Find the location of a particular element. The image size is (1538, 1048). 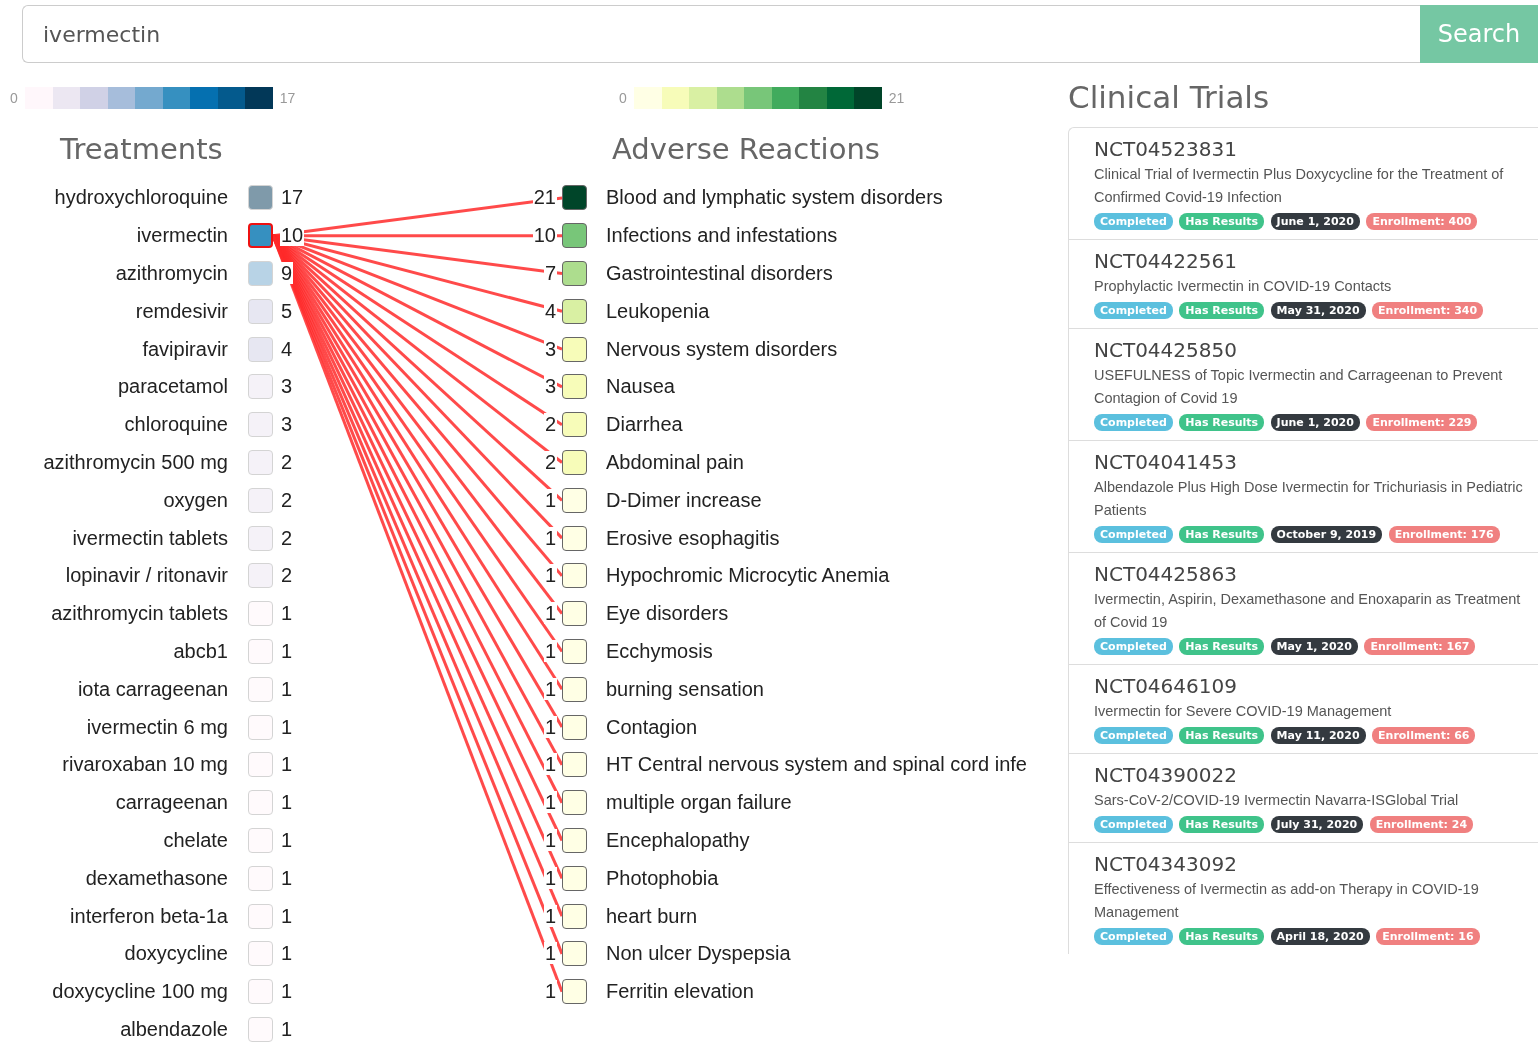

treatment-name: ivermectin tablets is located at coordinates (114, 538).